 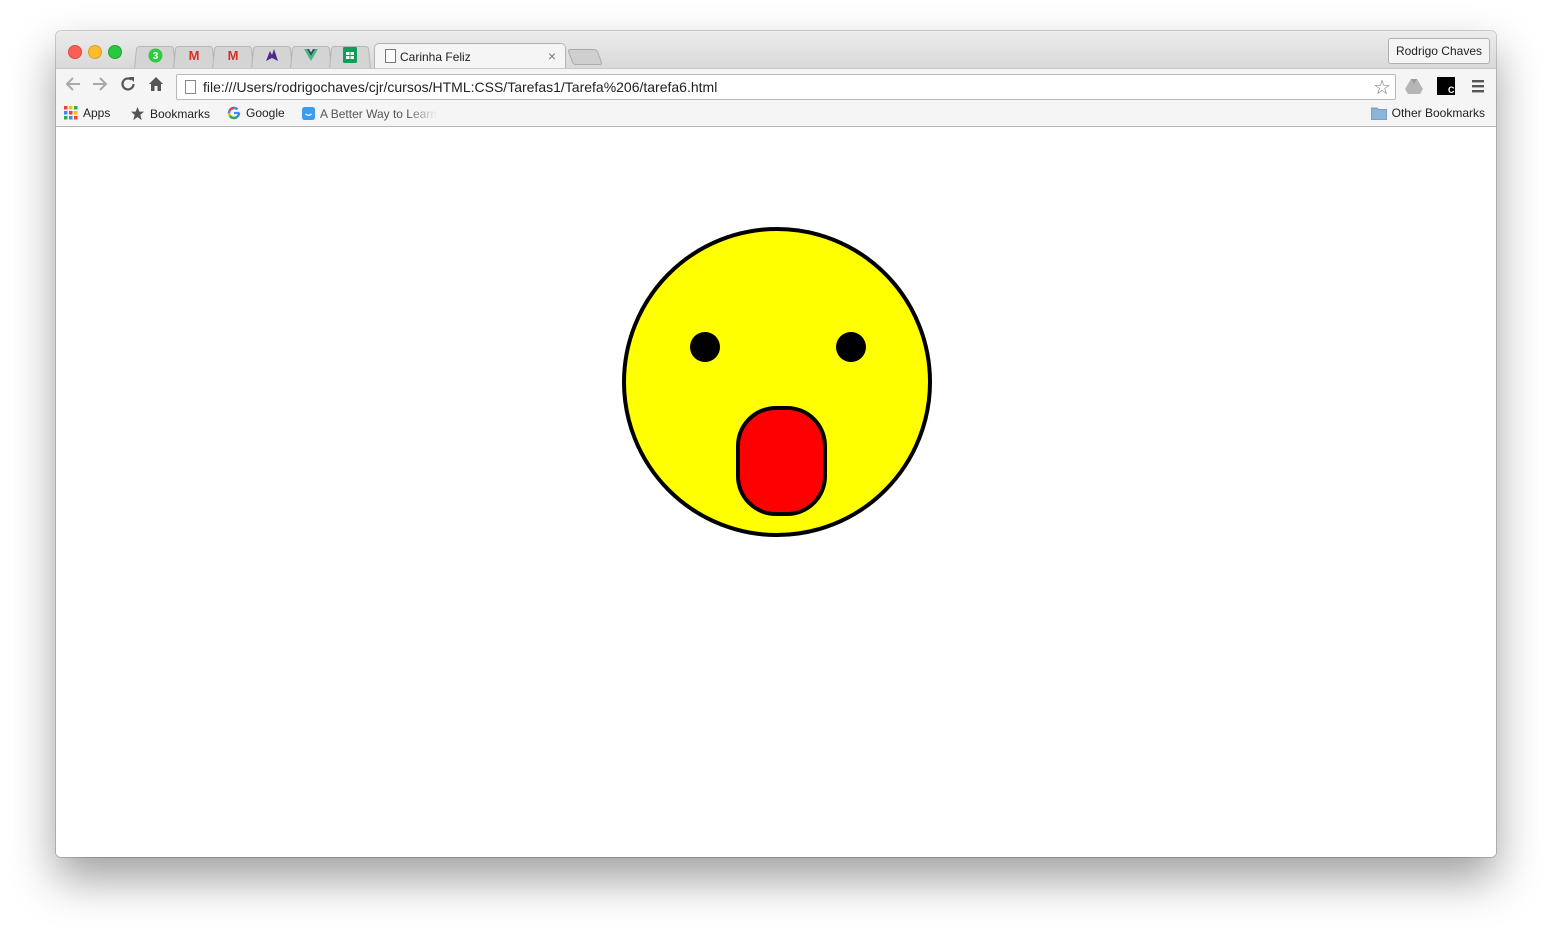 What do you see at coordinates (1447, 86) in the screenshot?
I see `ci-extension-icon: CI` at bounding box center [1447, 86].